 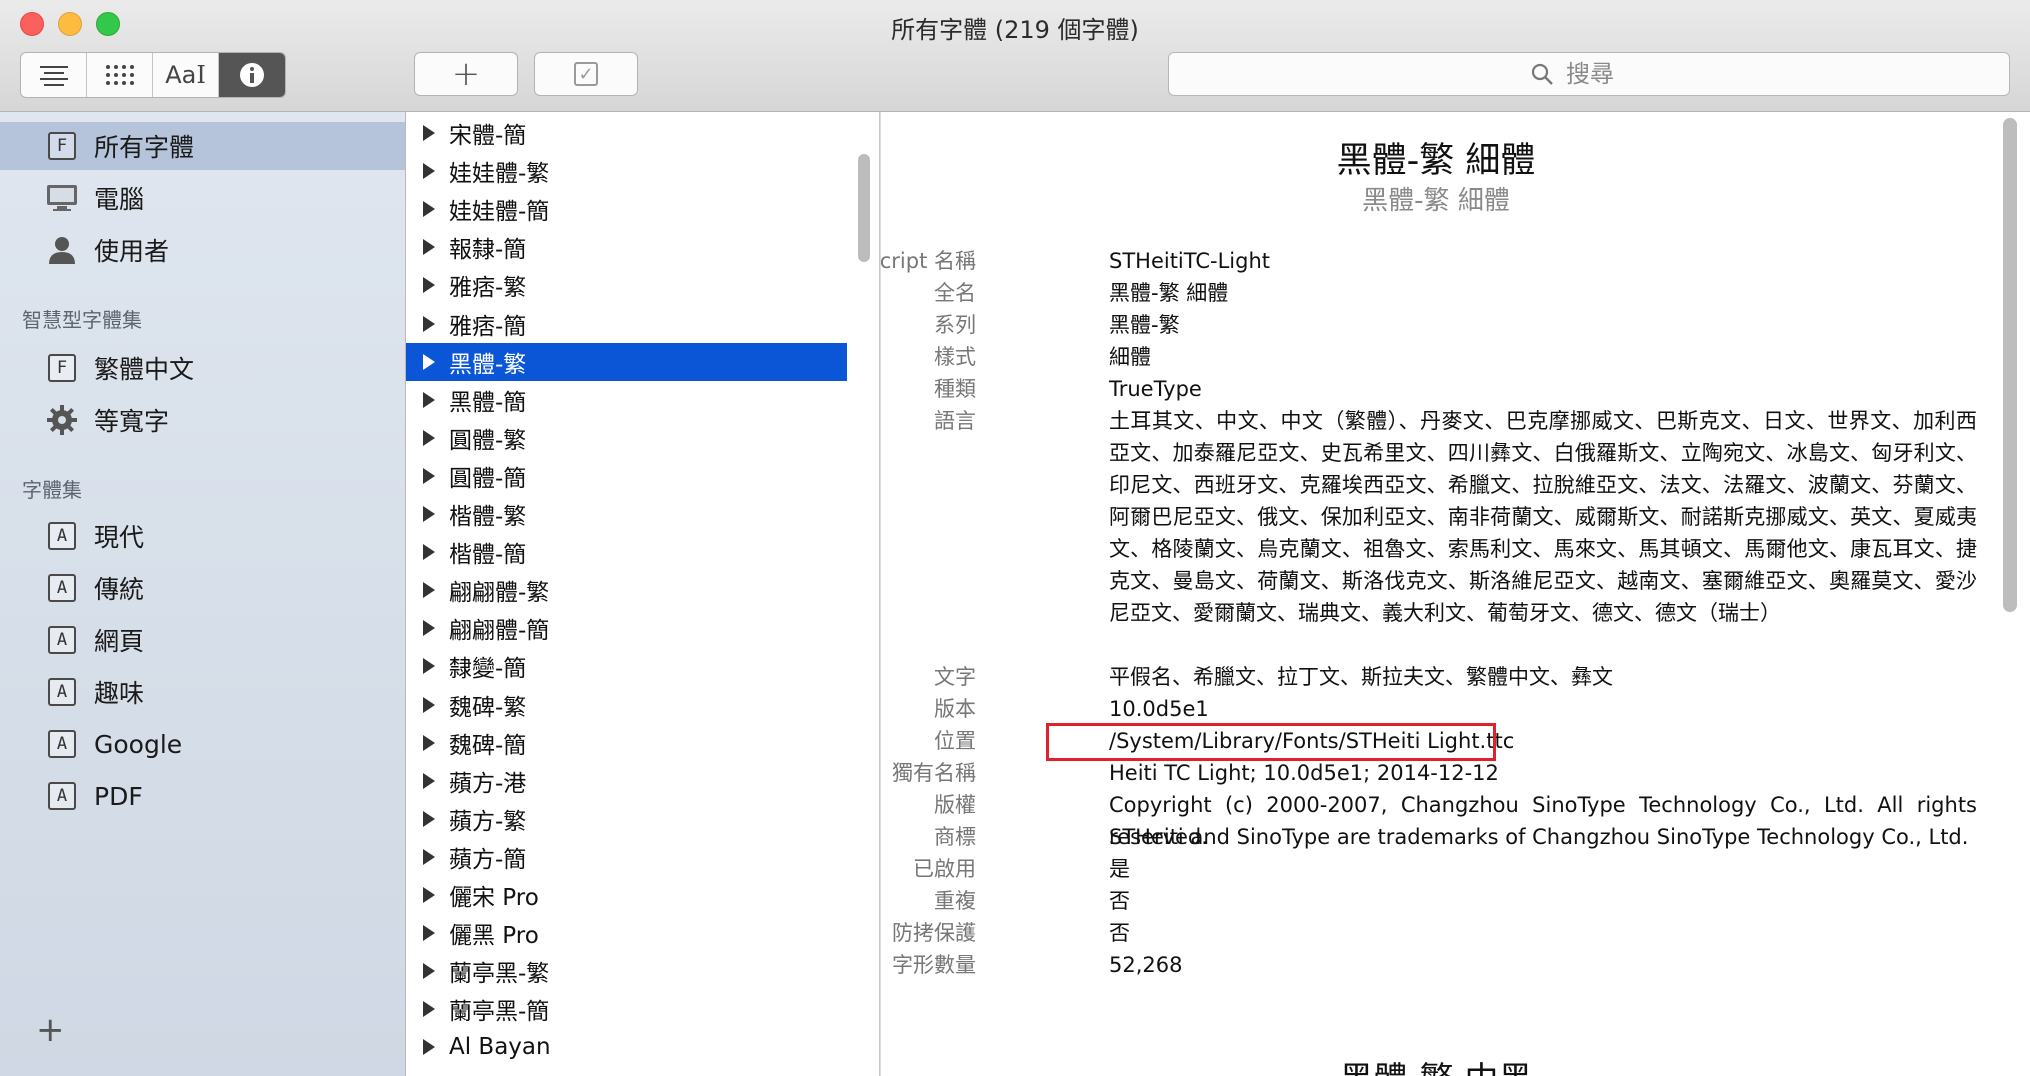 I want to click on text-cursor-icon: I, so click(x=201, y=75).